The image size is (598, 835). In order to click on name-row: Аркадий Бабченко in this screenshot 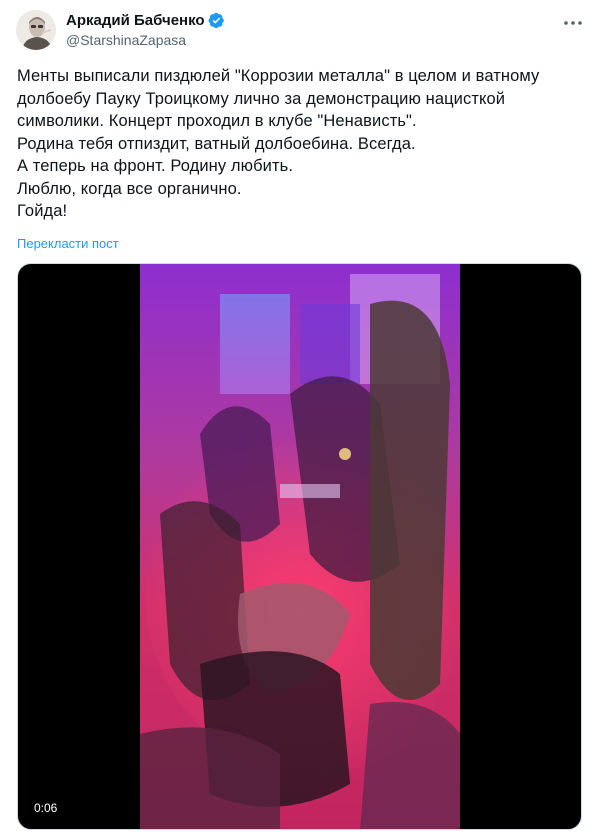, I will do `click(145, 20)`.